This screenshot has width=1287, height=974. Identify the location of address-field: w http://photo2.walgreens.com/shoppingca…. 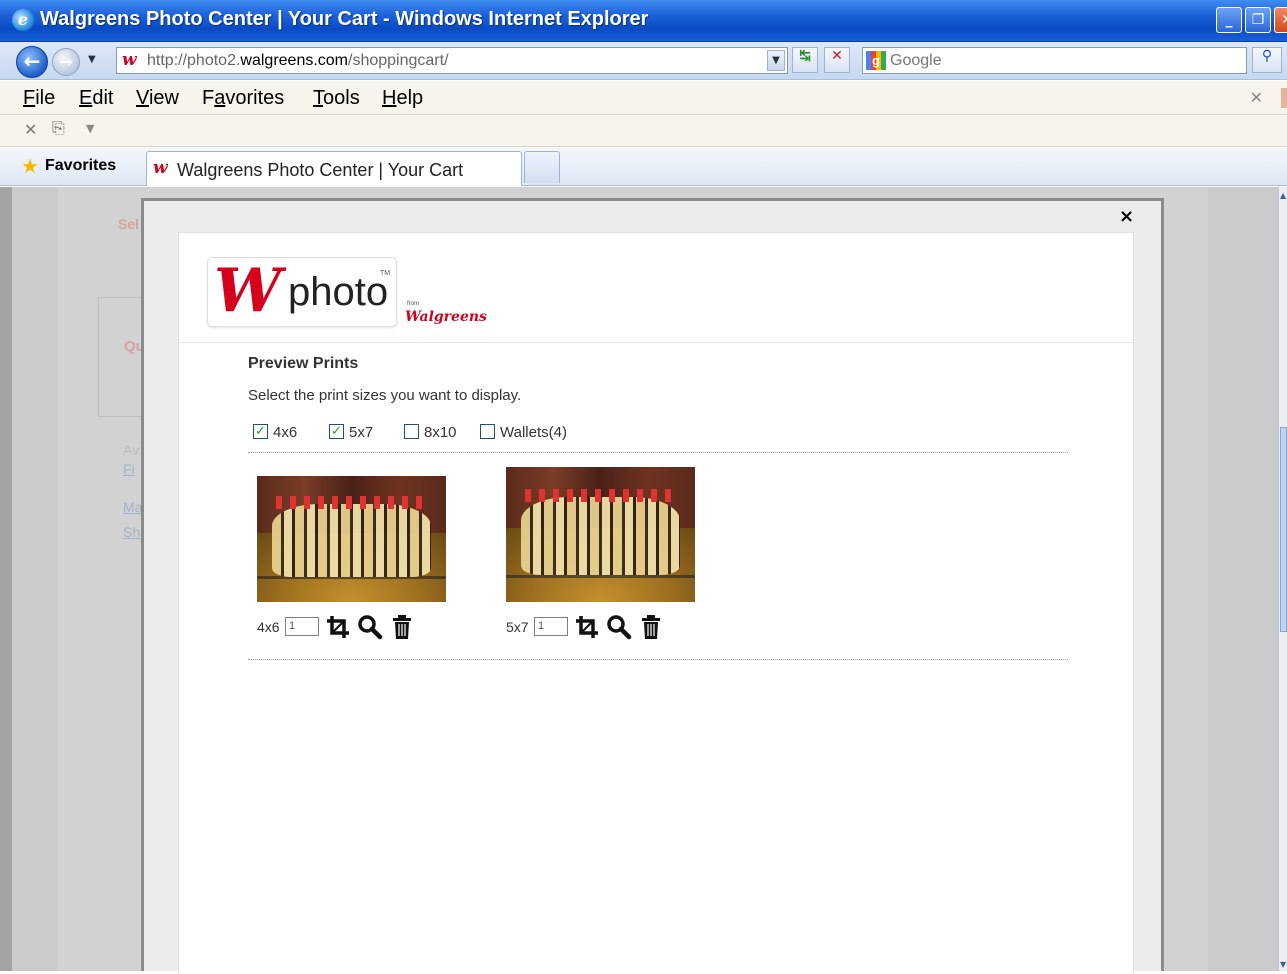
(452, 60).